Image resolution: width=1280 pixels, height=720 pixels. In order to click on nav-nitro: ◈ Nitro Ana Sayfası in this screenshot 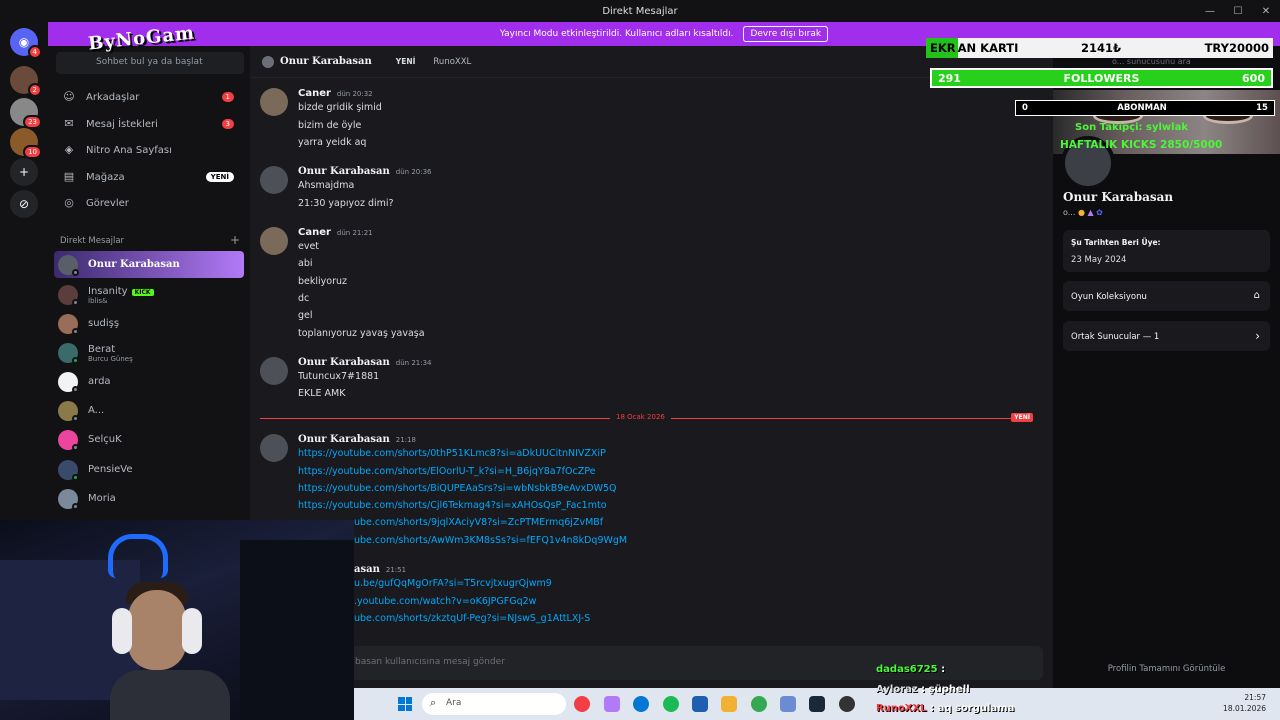, I will do `click(150, 150)`.